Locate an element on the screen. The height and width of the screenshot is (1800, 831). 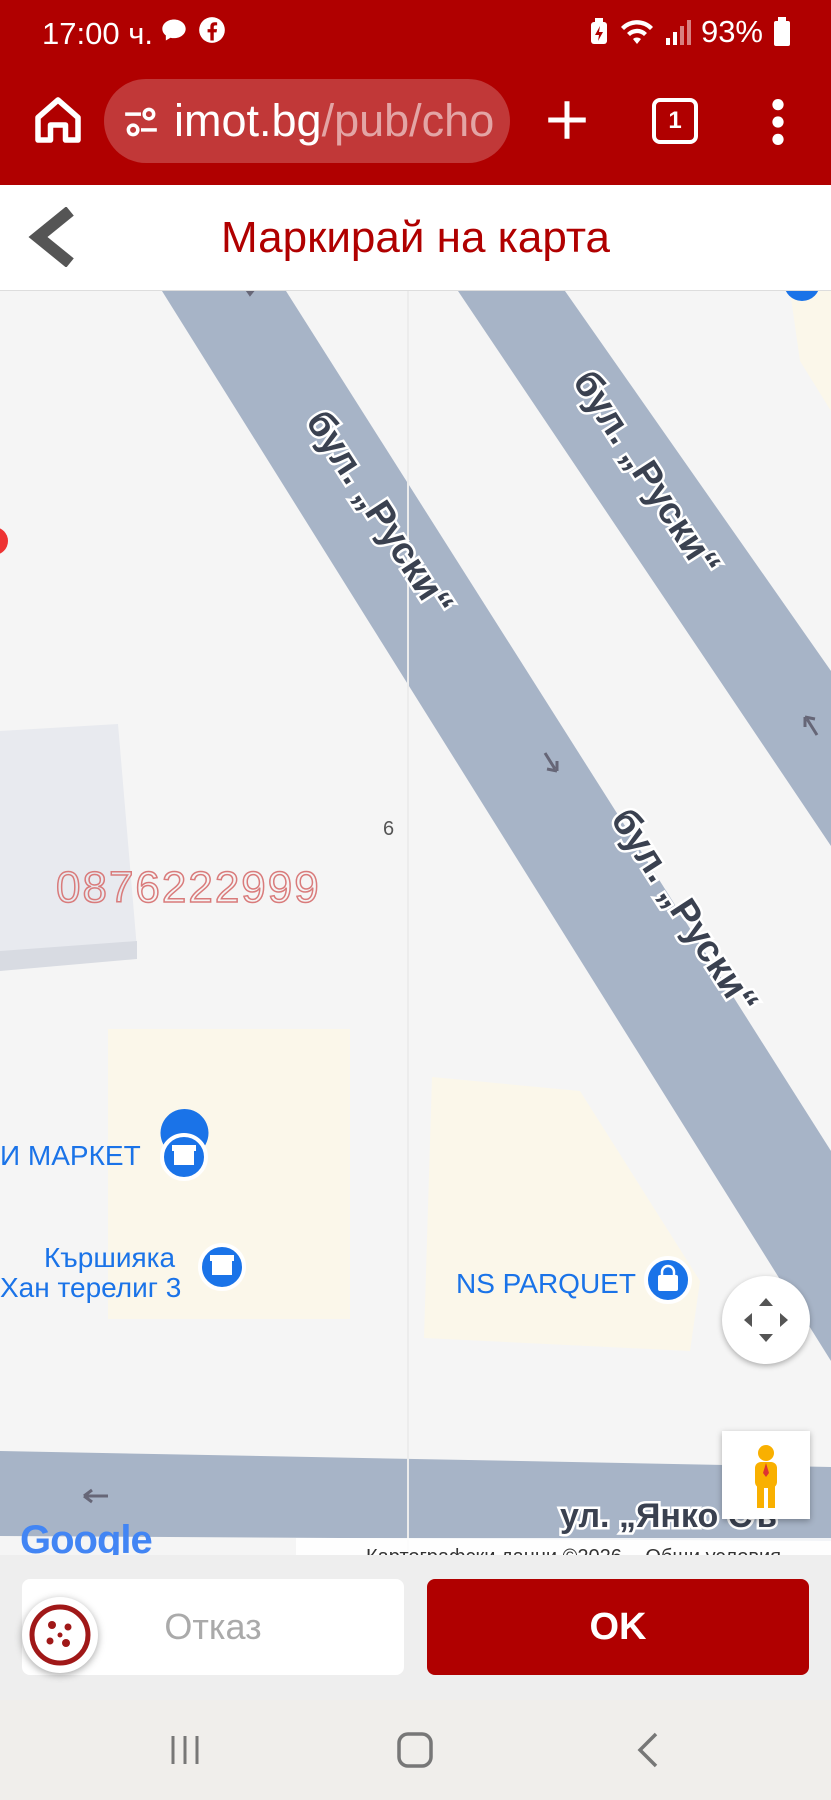
home-icon is located at coordinates (58, 120).